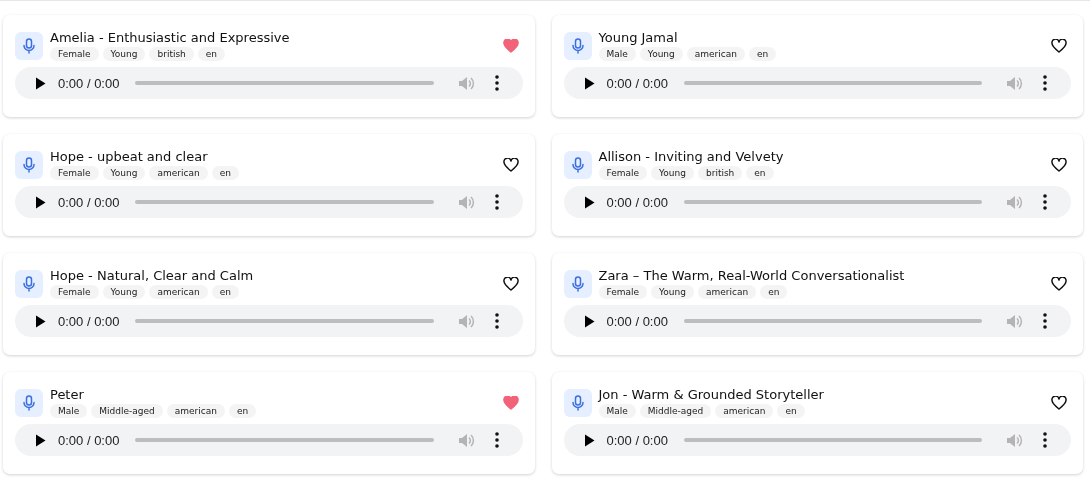 The height and width of the screenshot is (486, 1090). Describe the element at coordinates (638, 37) in the screenshot. I see `voice-name: Young Jamal` at that location.